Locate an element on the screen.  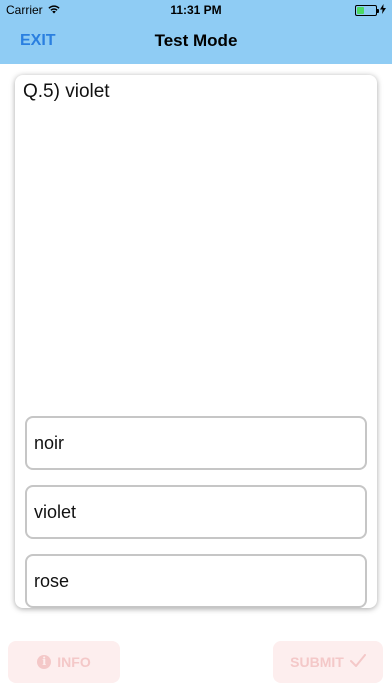
top-bar: Carrier 11:31 PM EXIT Test Mode is located at coordinates (196, 32).